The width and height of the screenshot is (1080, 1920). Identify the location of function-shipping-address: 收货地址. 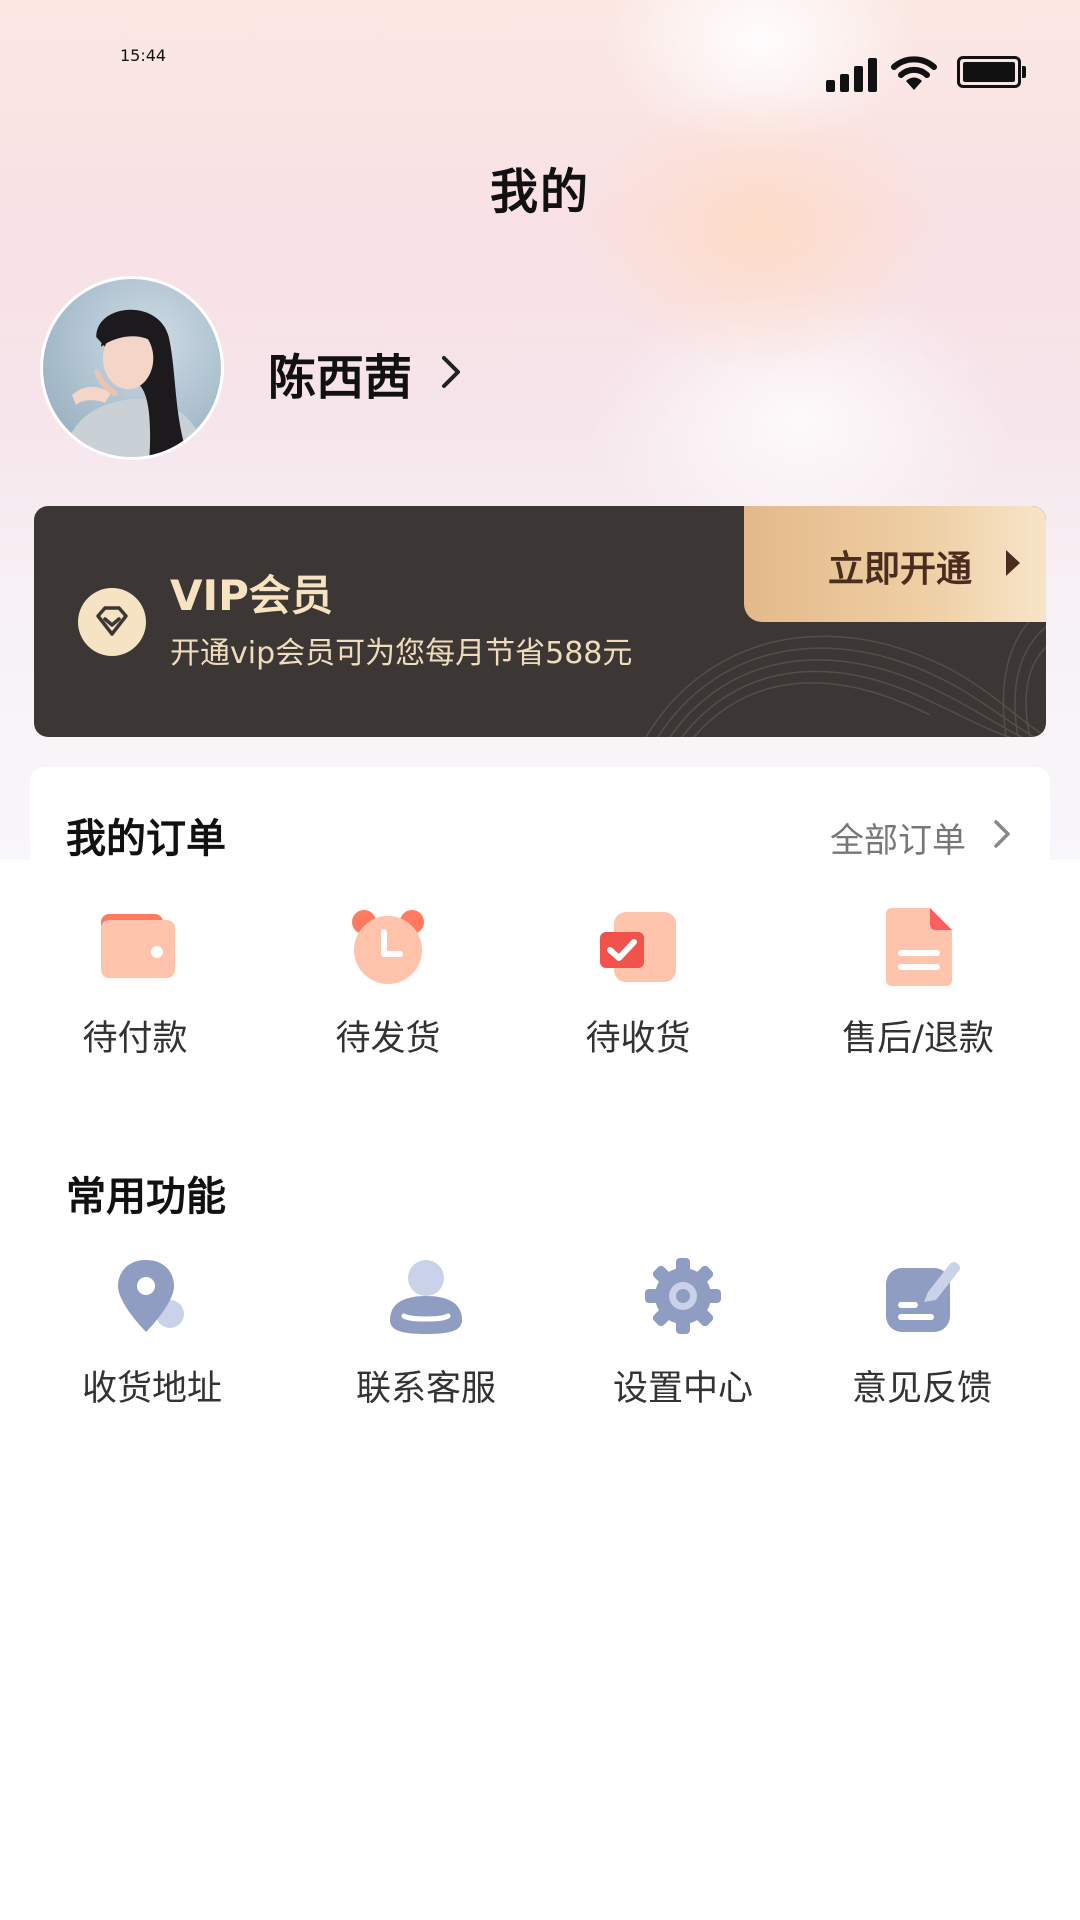
(152, 1333).